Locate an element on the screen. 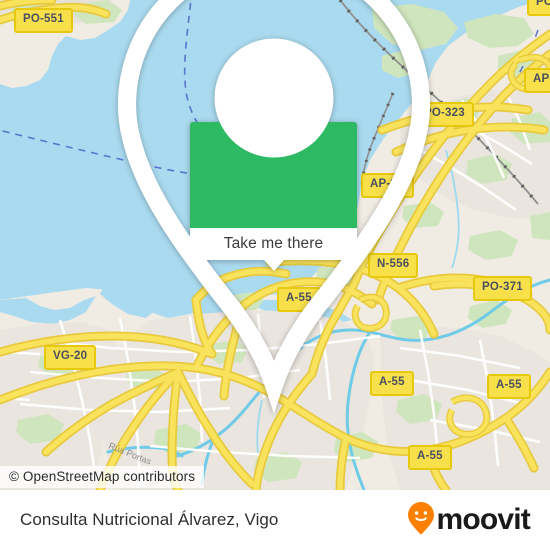  popup-action-bar: Take me there is located at coordinates (273, 249).